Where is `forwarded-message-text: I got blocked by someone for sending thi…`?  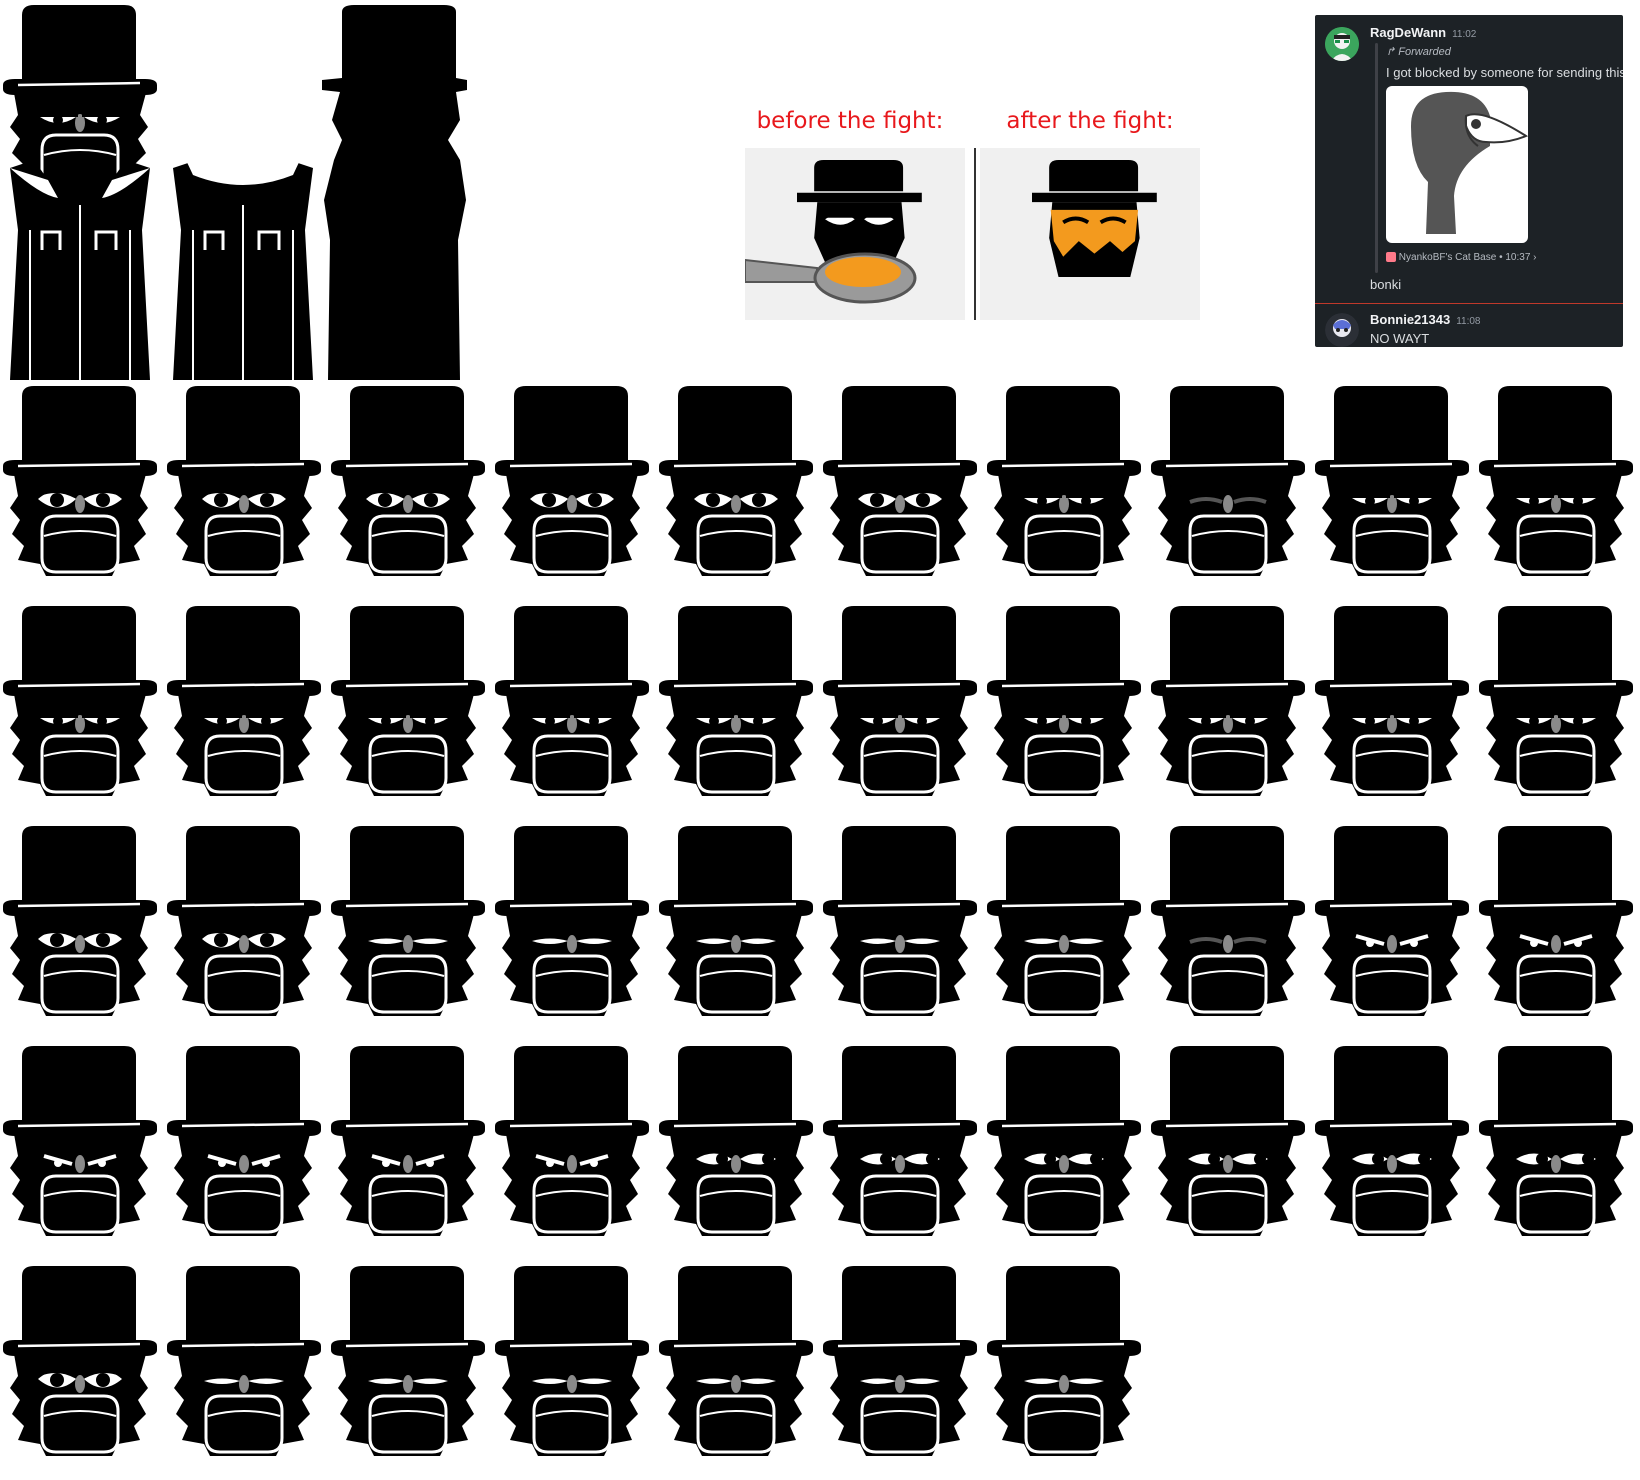 forwarded-message-text: I got blocked by someone for sending thi… is located at coordinates (1504, 72).